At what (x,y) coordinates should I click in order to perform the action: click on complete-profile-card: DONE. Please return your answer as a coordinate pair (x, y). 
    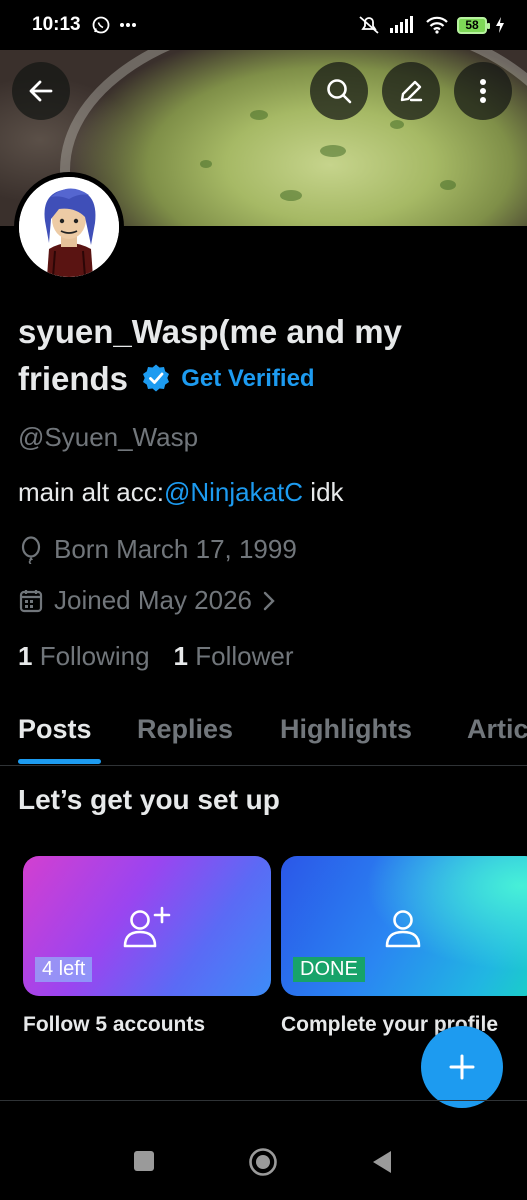
    Looking at the image, I should click on (404, 926).